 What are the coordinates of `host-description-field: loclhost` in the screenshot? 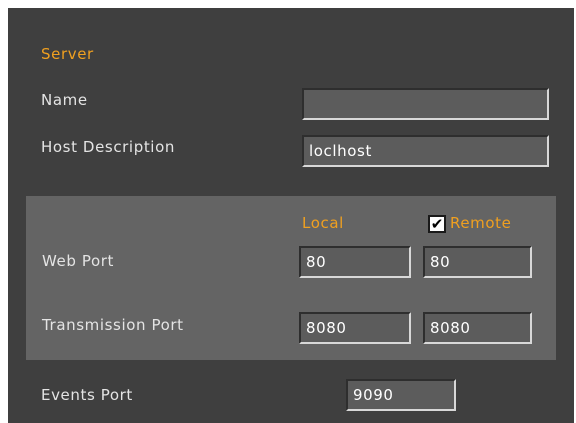 It's located at (425, 151).